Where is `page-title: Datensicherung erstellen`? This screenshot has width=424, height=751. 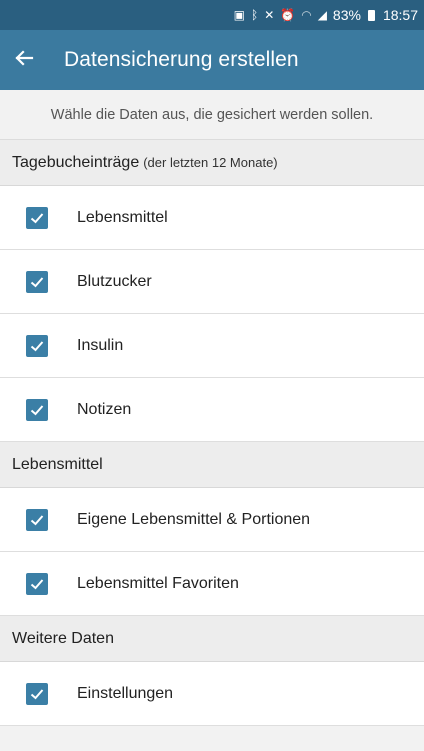
page-title: Datensicherung erstellen is located at coordinates (181, 59).